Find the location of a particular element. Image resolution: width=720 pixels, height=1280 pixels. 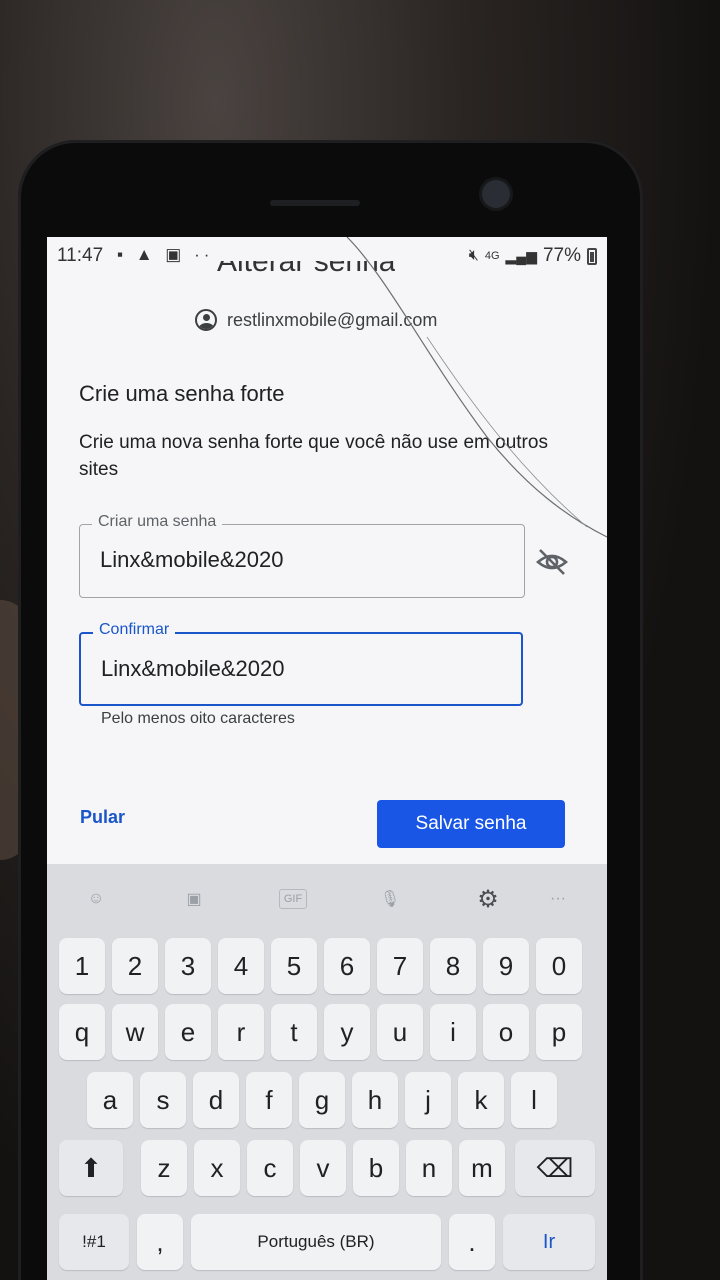

period-key: . is located at coordinates (472, 1242).